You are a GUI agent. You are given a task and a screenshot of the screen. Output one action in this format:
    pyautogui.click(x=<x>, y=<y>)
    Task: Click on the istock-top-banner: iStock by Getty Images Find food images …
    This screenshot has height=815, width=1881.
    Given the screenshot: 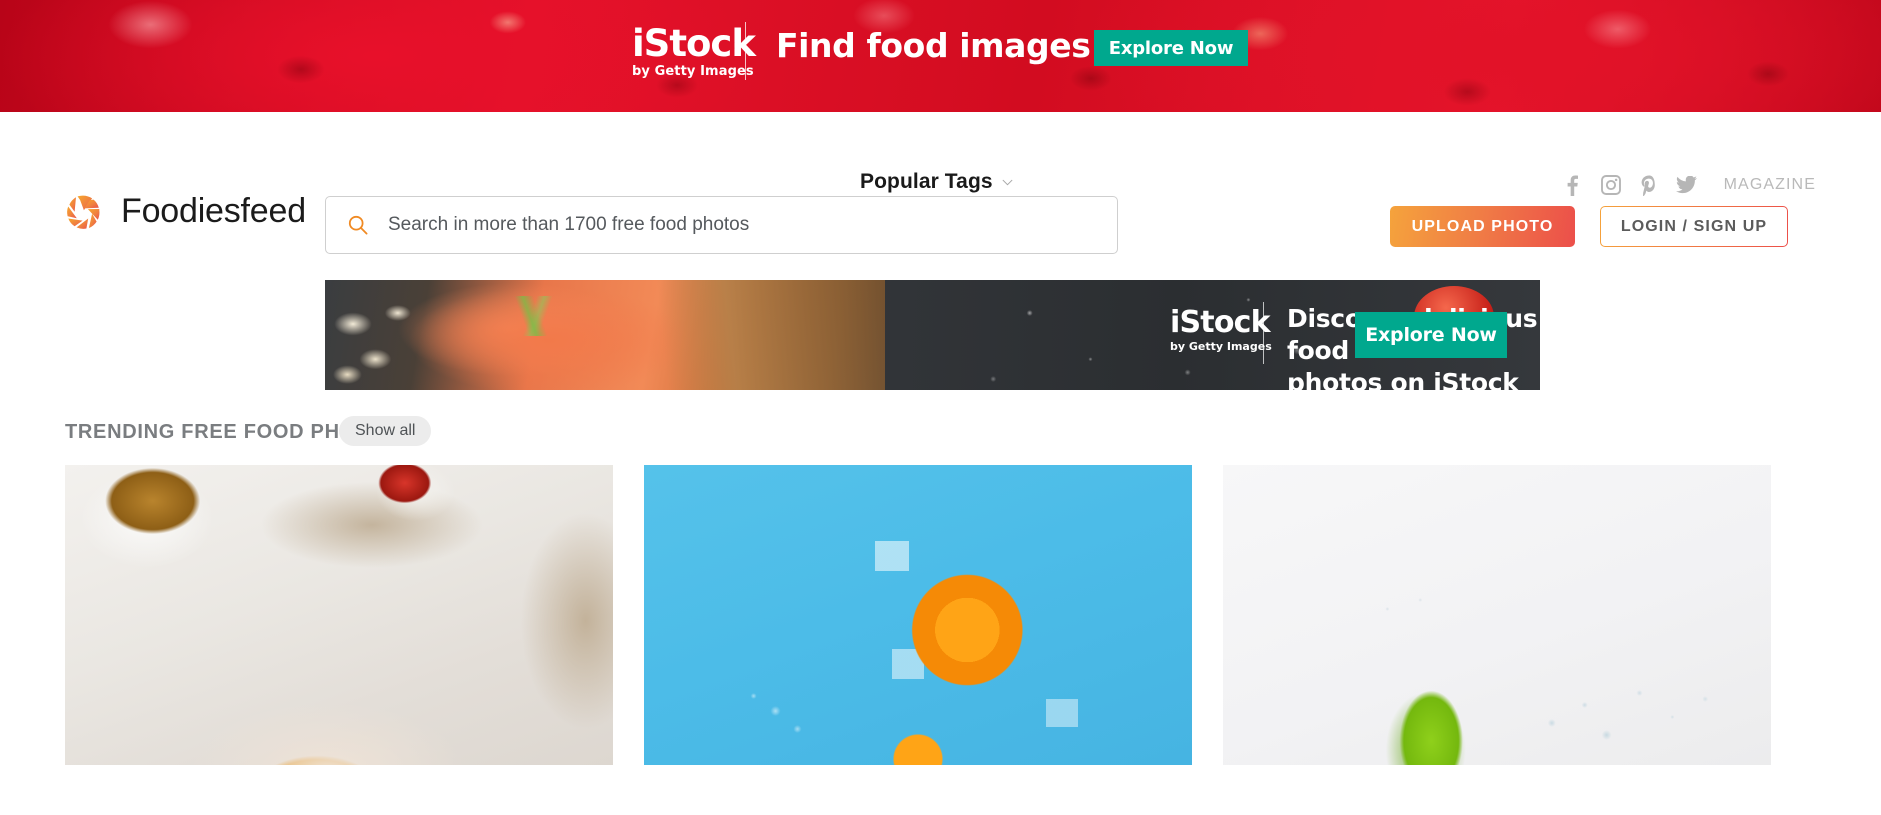 What is the action you would take?
    pyautogui.click(x=940, y=56)
    